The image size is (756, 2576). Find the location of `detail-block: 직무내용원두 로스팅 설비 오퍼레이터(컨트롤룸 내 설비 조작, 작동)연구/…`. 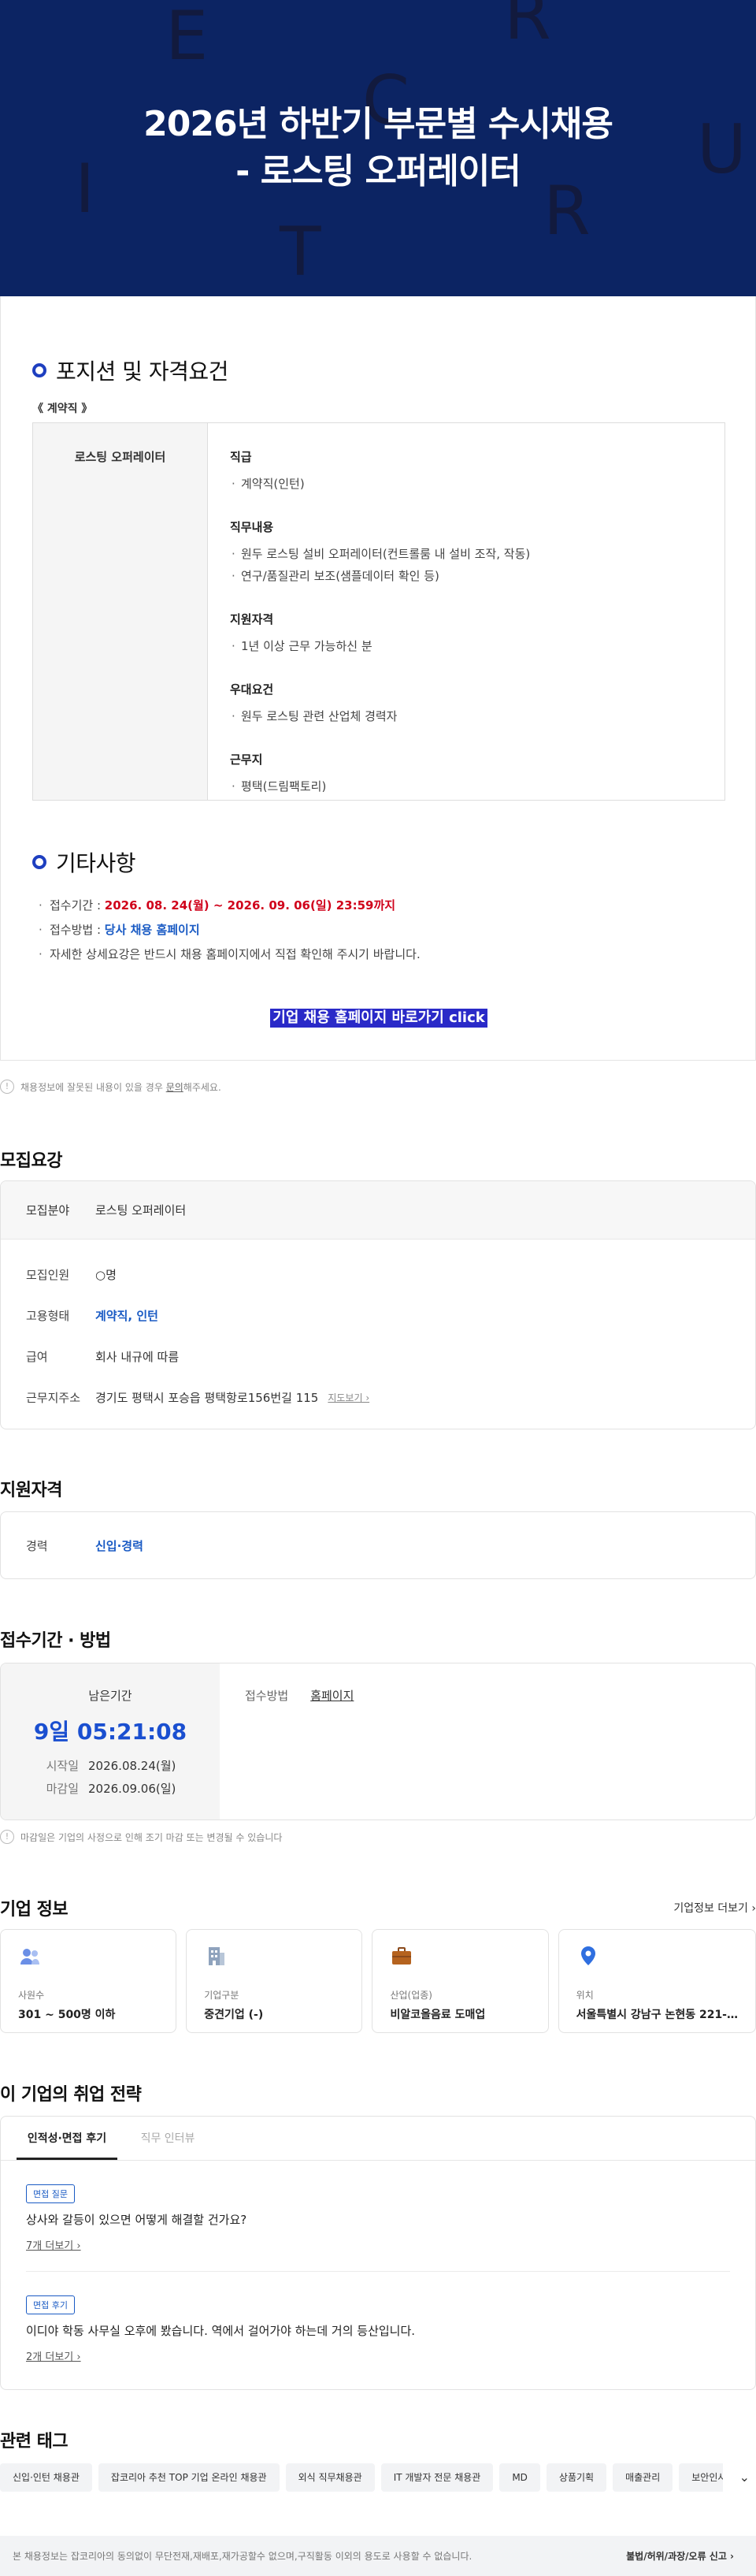

detail-block: 직무내용원두 로스팅 설비 오퍼레이터(컨트롤룸 내 설비 조작, 작동)연구/… is located at coordinates (466, 553).